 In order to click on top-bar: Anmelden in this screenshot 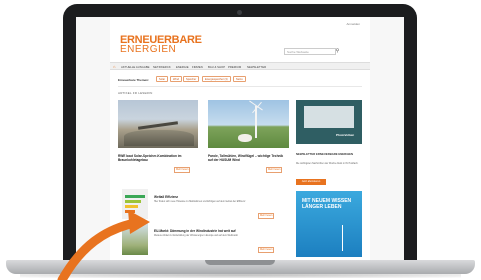, I will do `click(240, 25)`.